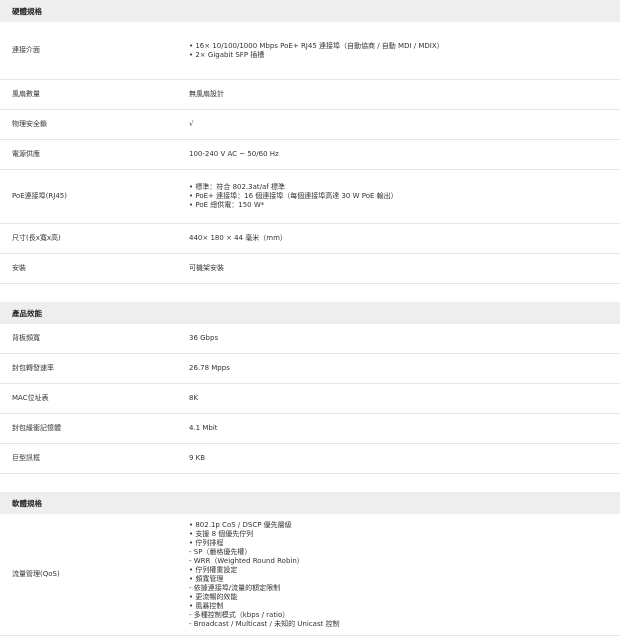 Image resolution: width=620 pixels, height=636 pixels. I want to click on spec-row: 封包緩衝記憶體 4.1 Mbit, so click(310, 429).